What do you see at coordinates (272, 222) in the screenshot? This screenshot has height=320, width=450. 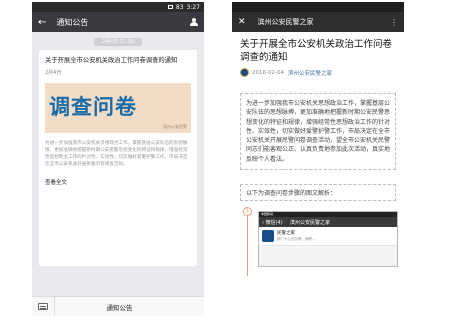 I see `shot-back: ‹ 微信(4)` at bounding box center [272, 222].